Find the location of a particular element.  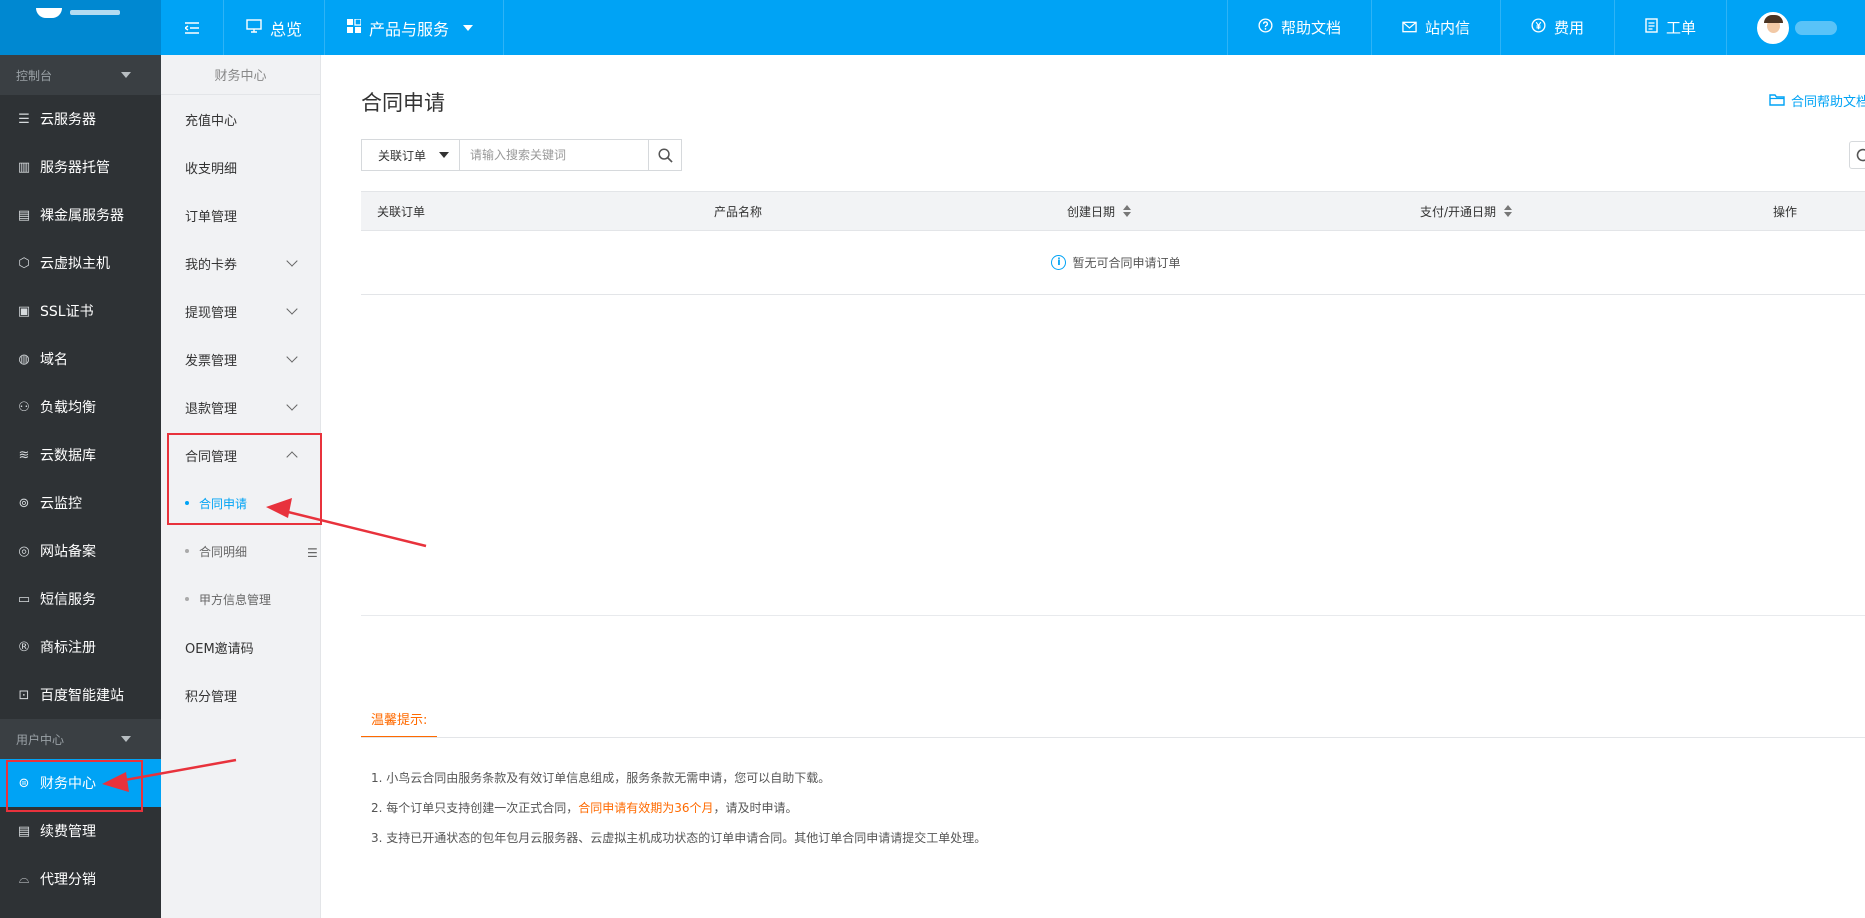

contract-help-doc-label: 合同帮助文档 is located at coordinates (1827, 102).